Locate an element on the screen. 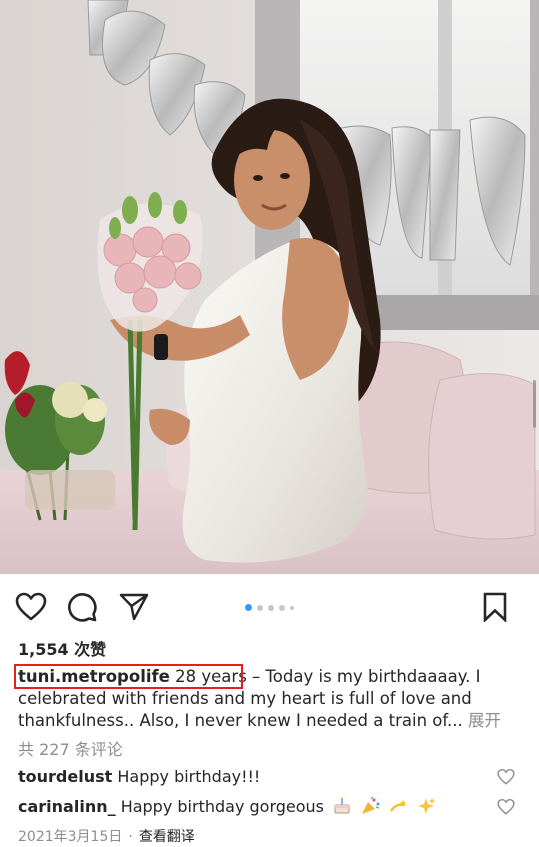  carousel-indicator is located at coordinates (269, 607).